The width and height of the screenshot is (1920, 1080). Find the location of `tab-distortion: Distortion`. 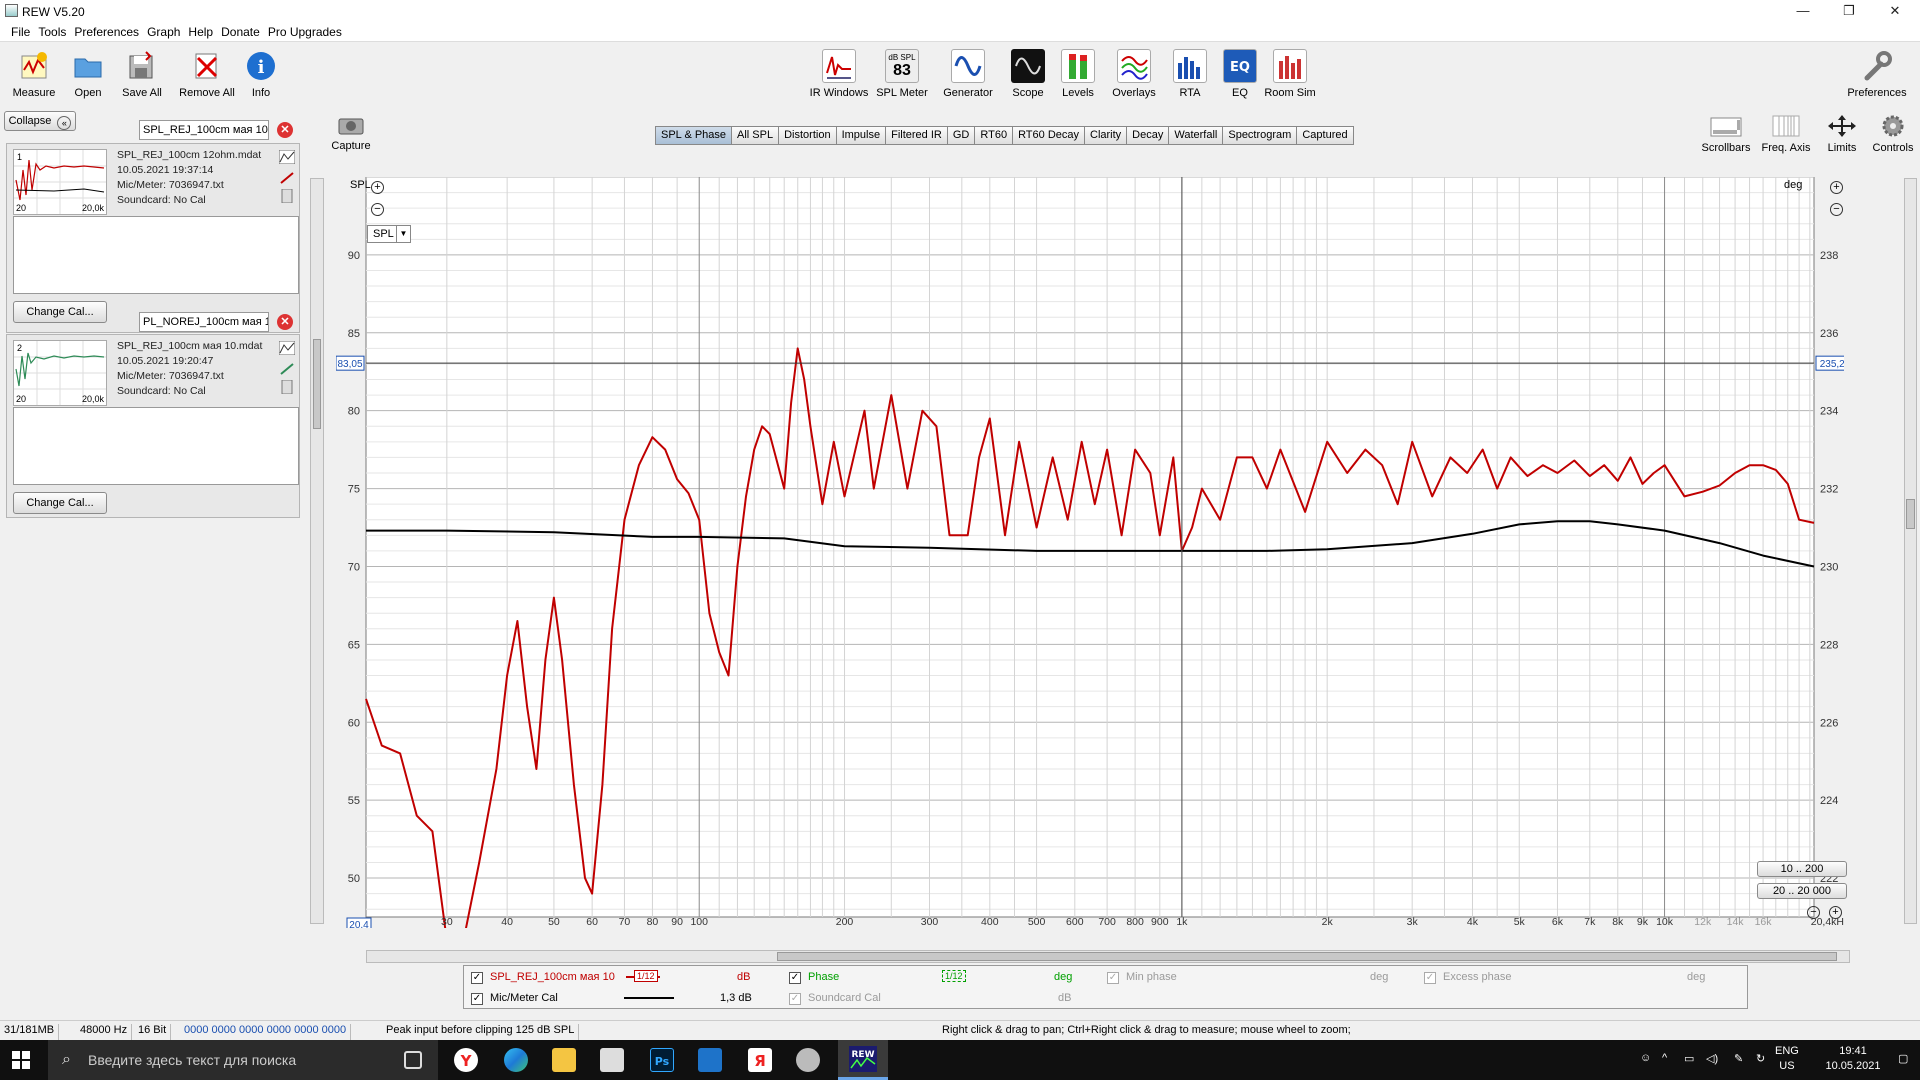

tab-distortion: Distortion is located at coordinates (808, 135).